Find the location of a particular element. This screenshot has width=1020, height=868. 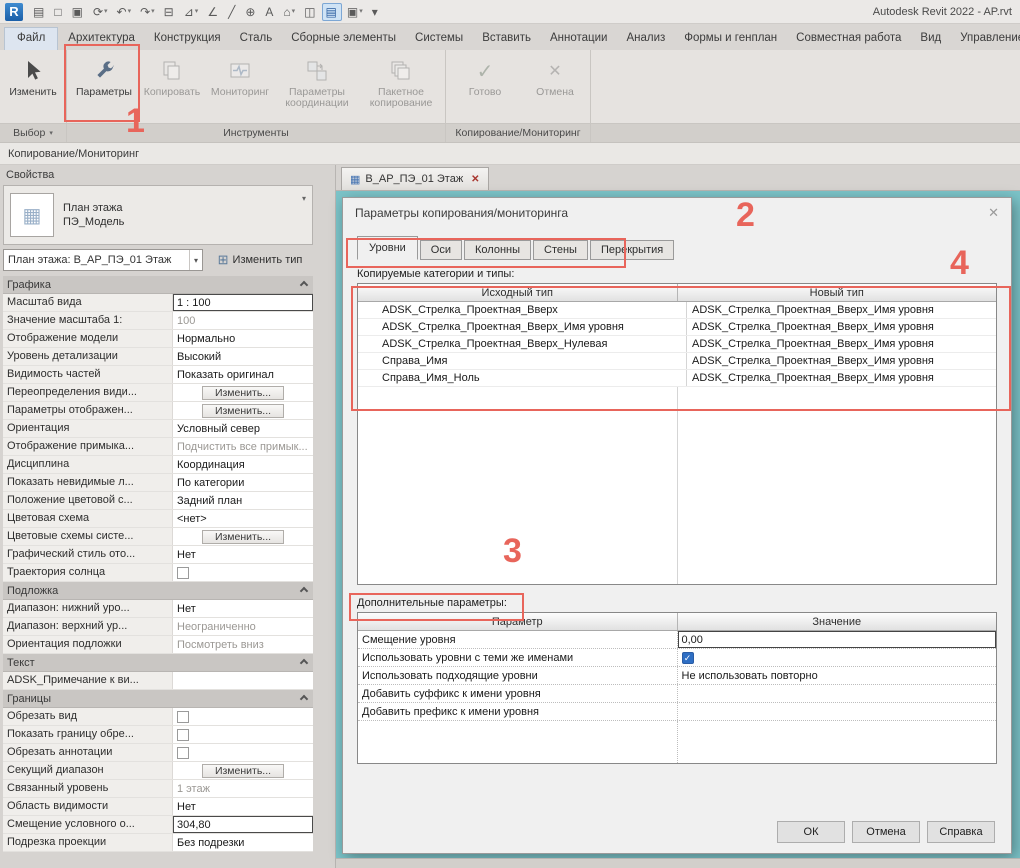

redo-icon: ↷ ▾ is located at coordinates (147, 12).